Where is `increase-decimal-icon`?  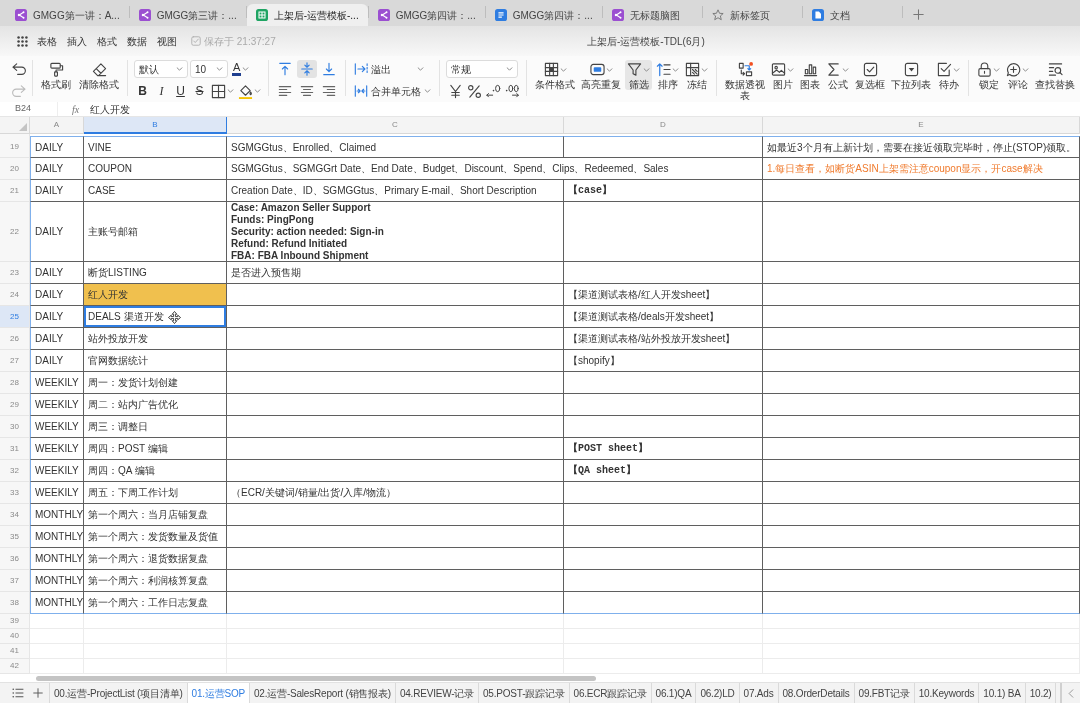
increase-decimal-icon is located at coordinates (512, 91).